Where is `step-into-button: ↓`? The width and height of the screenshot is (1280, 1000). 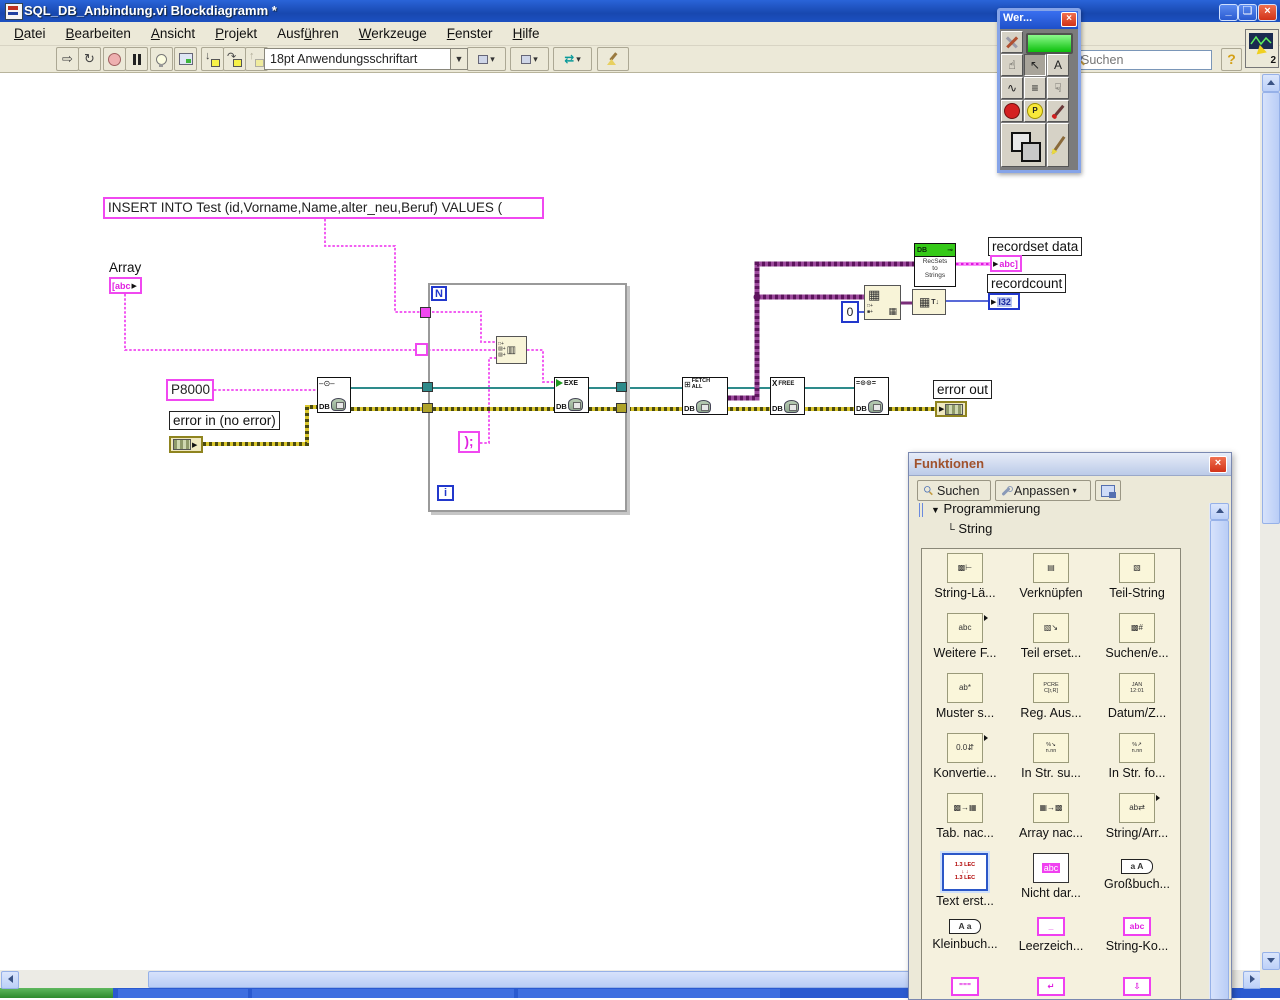
step-into-button: ↓ is located at coordinates (212, 59).